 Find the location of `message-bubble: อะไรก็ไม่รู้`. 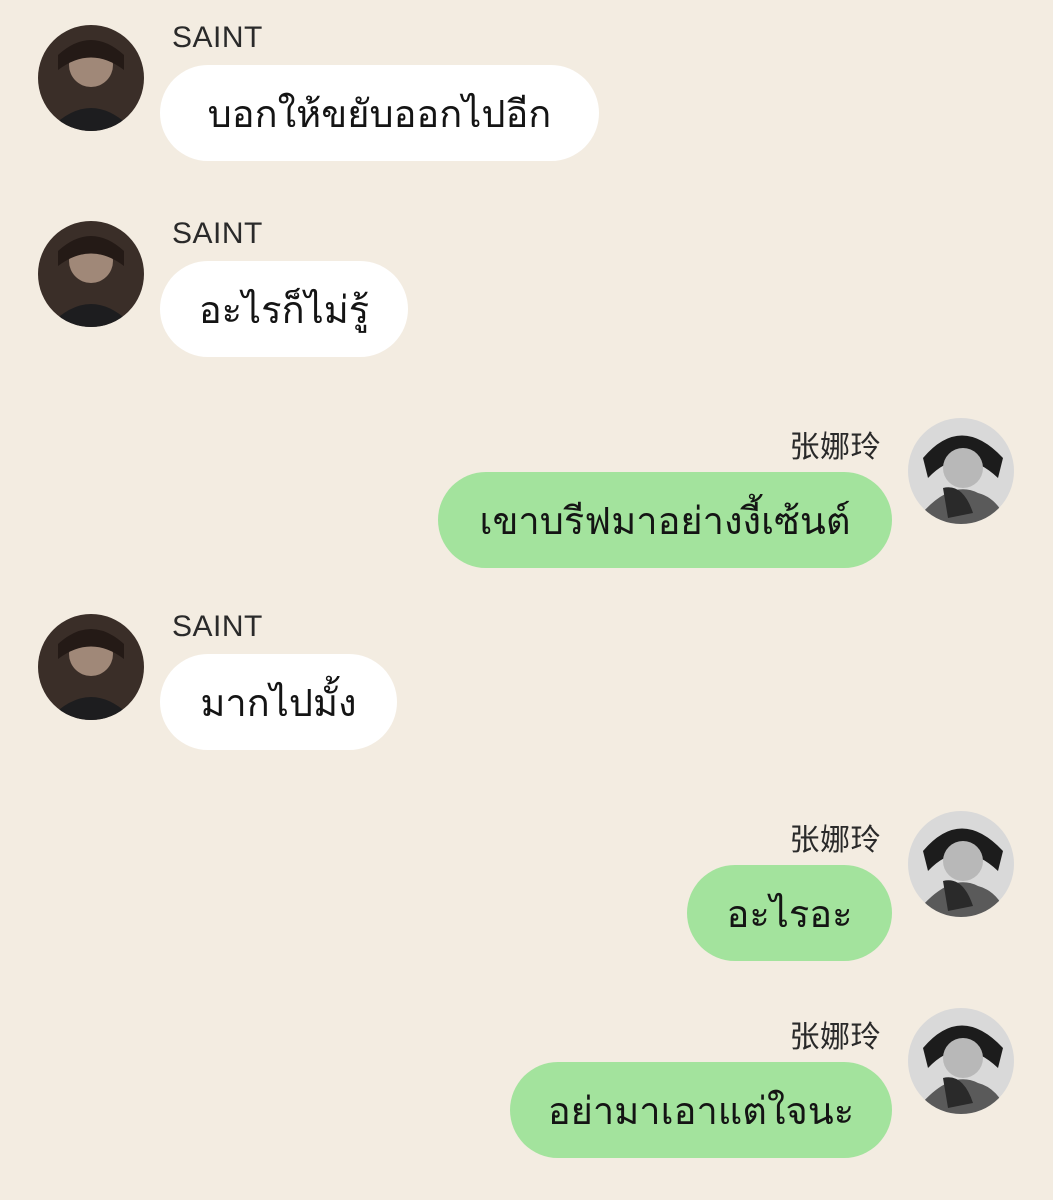

message-bubble: อะไรก็ไม่รู้ is located at coordinates (284, 309).